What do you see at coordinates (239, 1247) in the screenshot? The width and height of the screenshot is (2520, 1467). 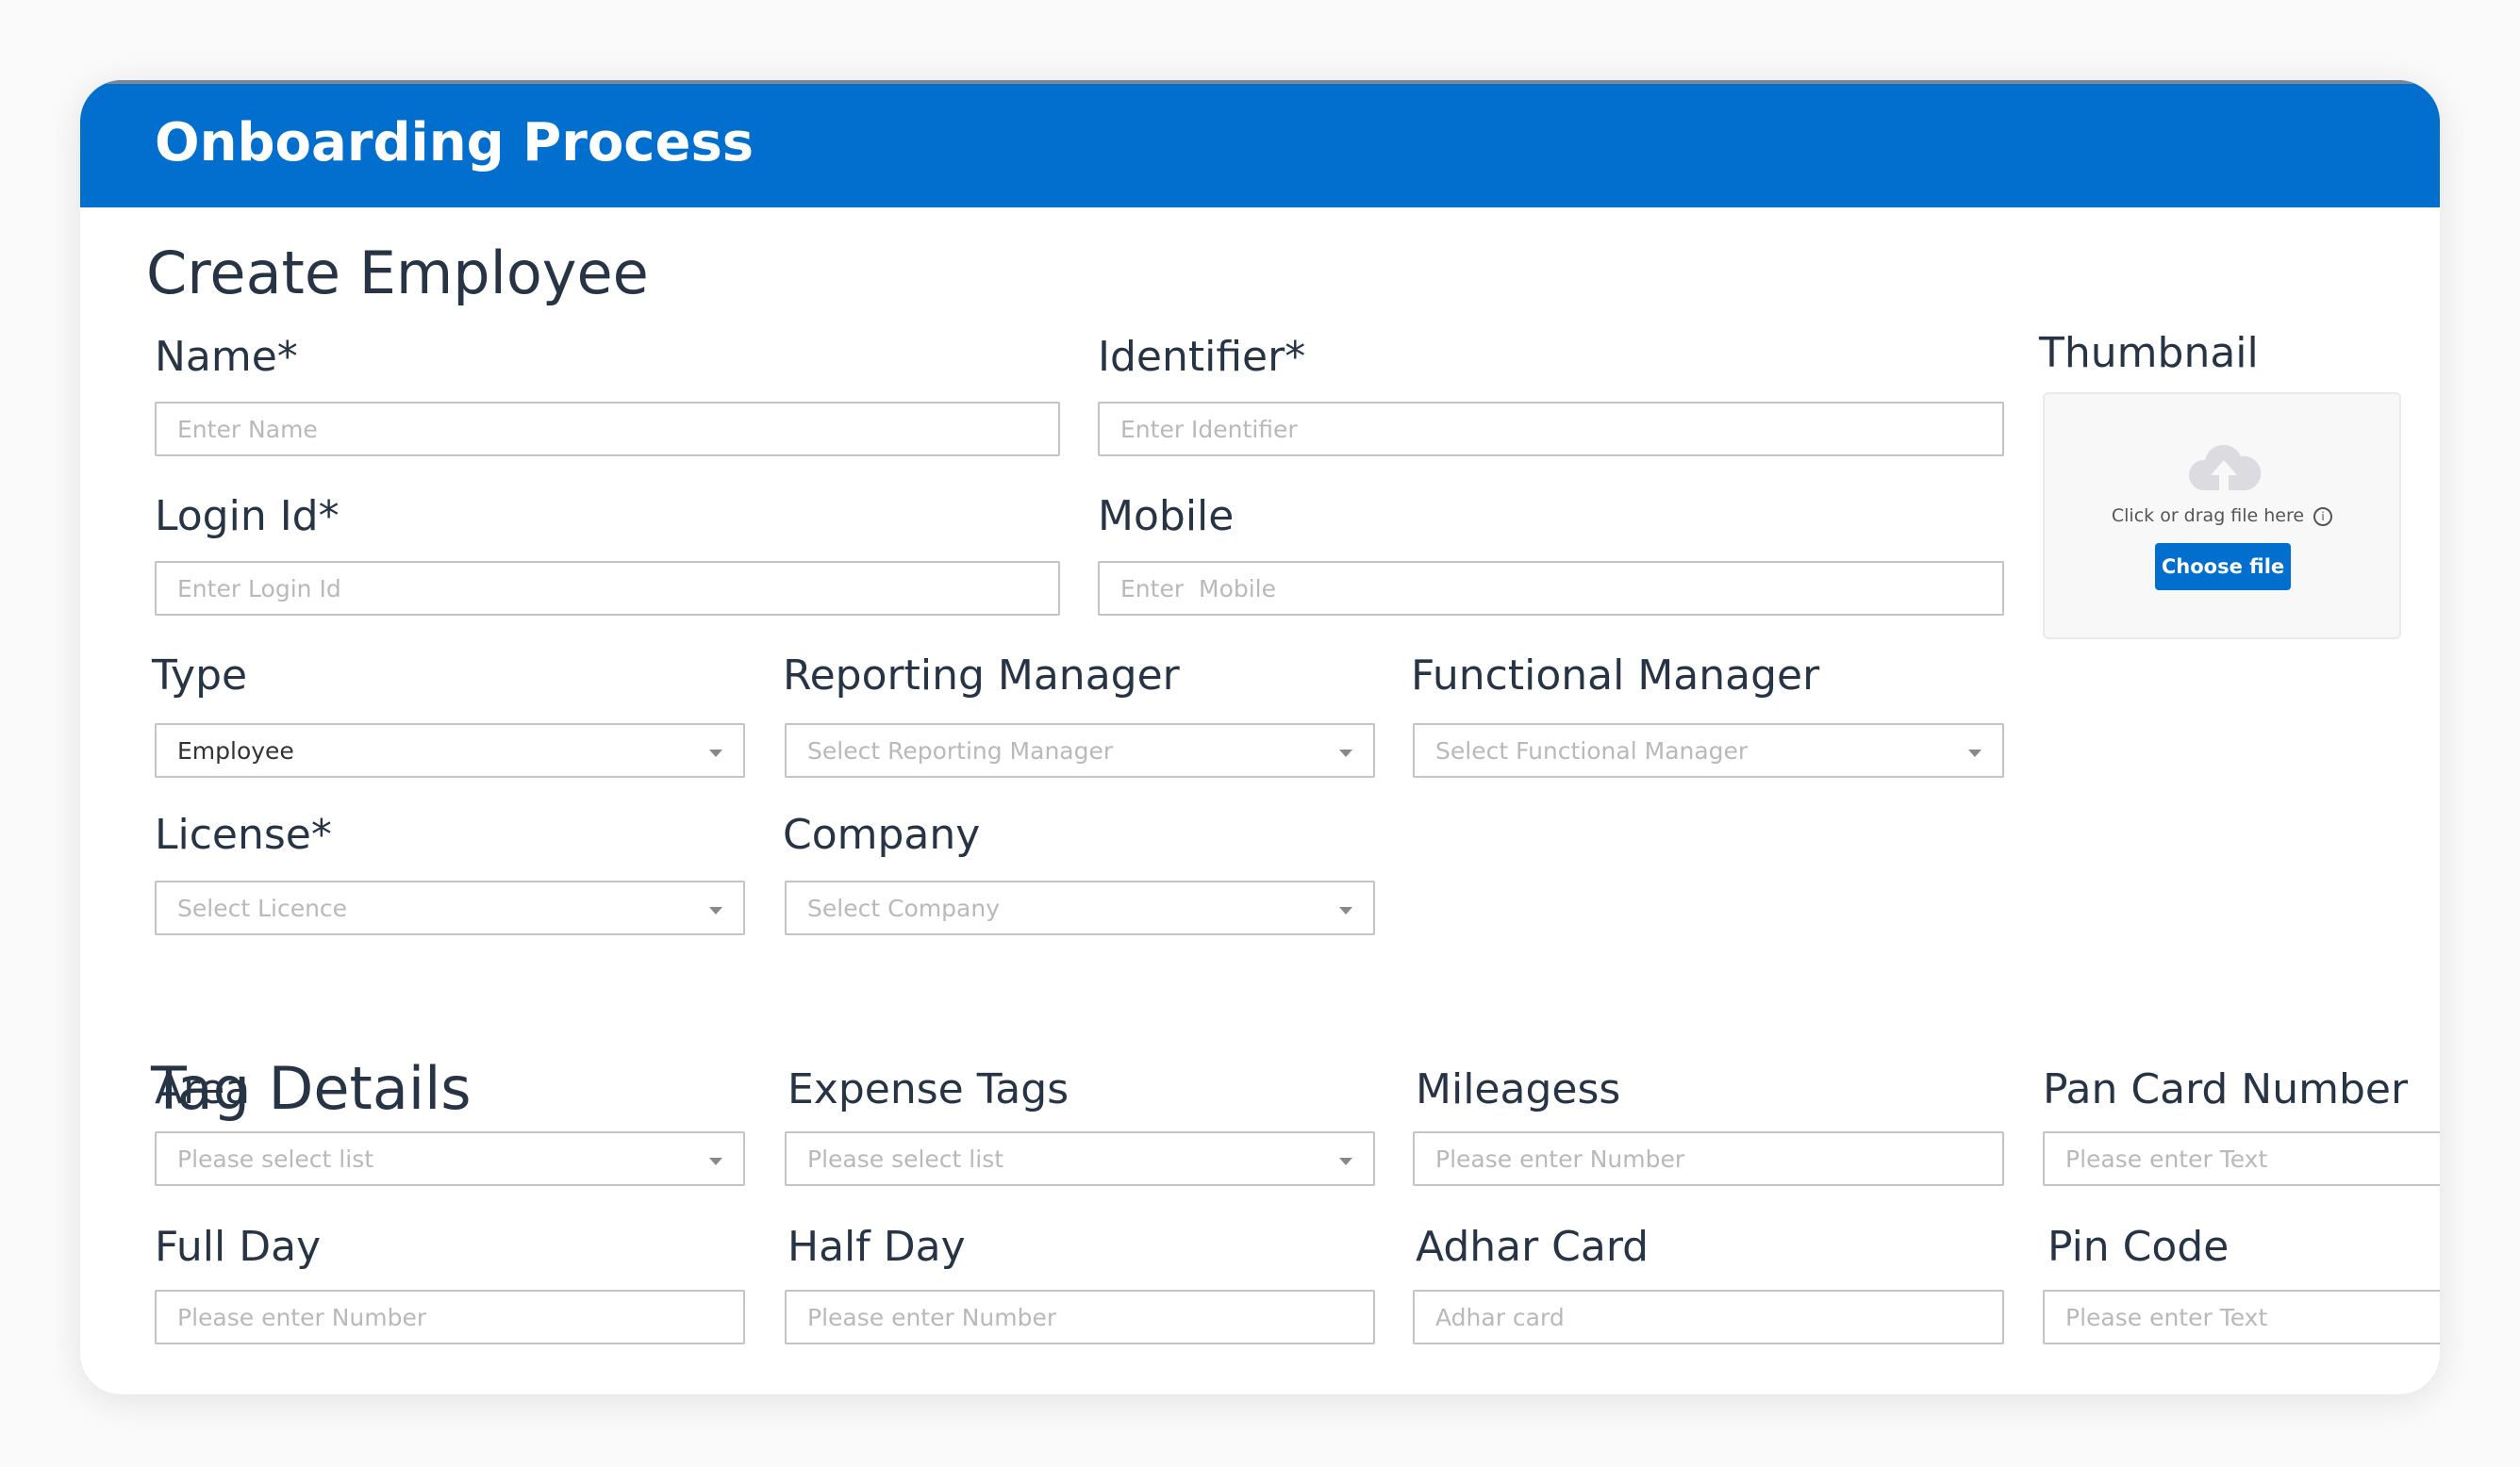 I see `full-day-label: Full Day` at bounding box center [239, 1247].